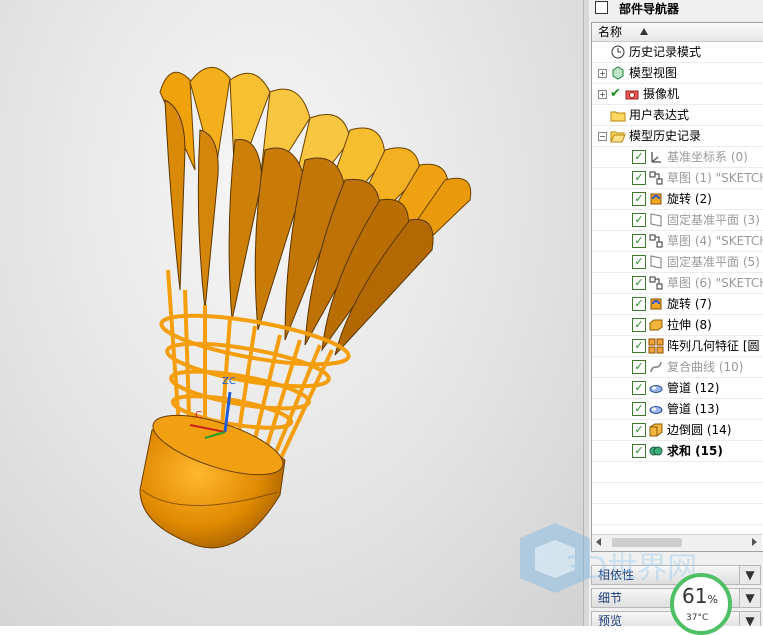 Image resolution: width=763 pixels, height=635 pixels. I want to click on tree-item: ✓ 阵列几何特征 [圆, so click(677, 346).